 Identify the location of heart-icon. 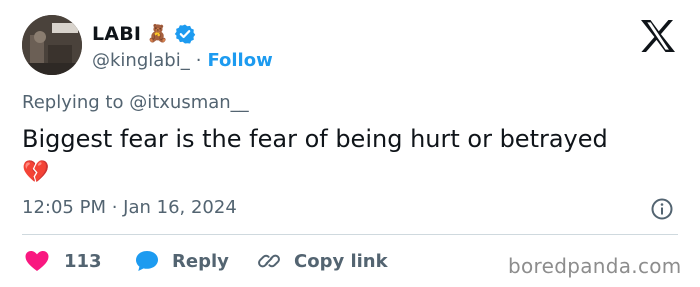
(37, 261).